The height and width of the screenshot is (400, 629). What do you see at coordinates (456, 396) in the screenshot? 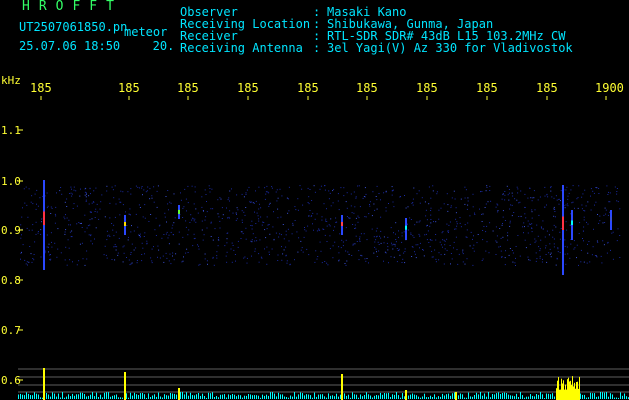
I see `level-spike` at bounding box center [456, 396].